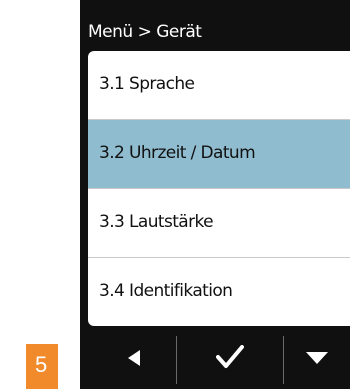 The width and height of the screenshot is (350, 389). I want to click on callout-number-badge: 5, so click(42, 366).